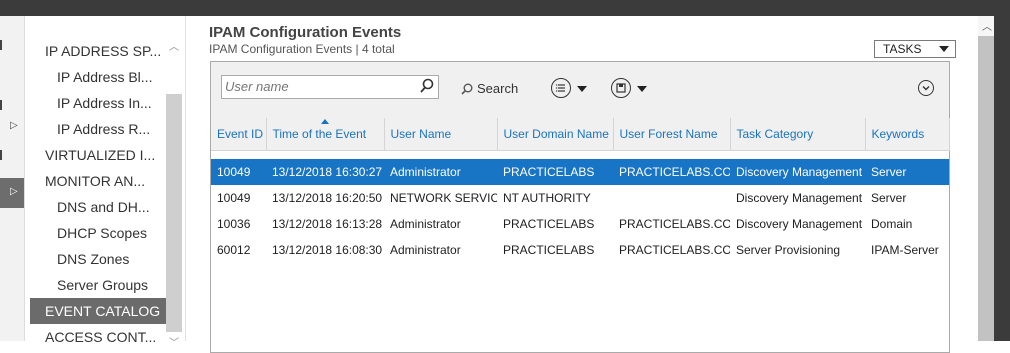  What do you see at coordinates (907, 134) in the screenshot?
I see `column-header-keywords: Keywords` at bounding box center [907, 134].